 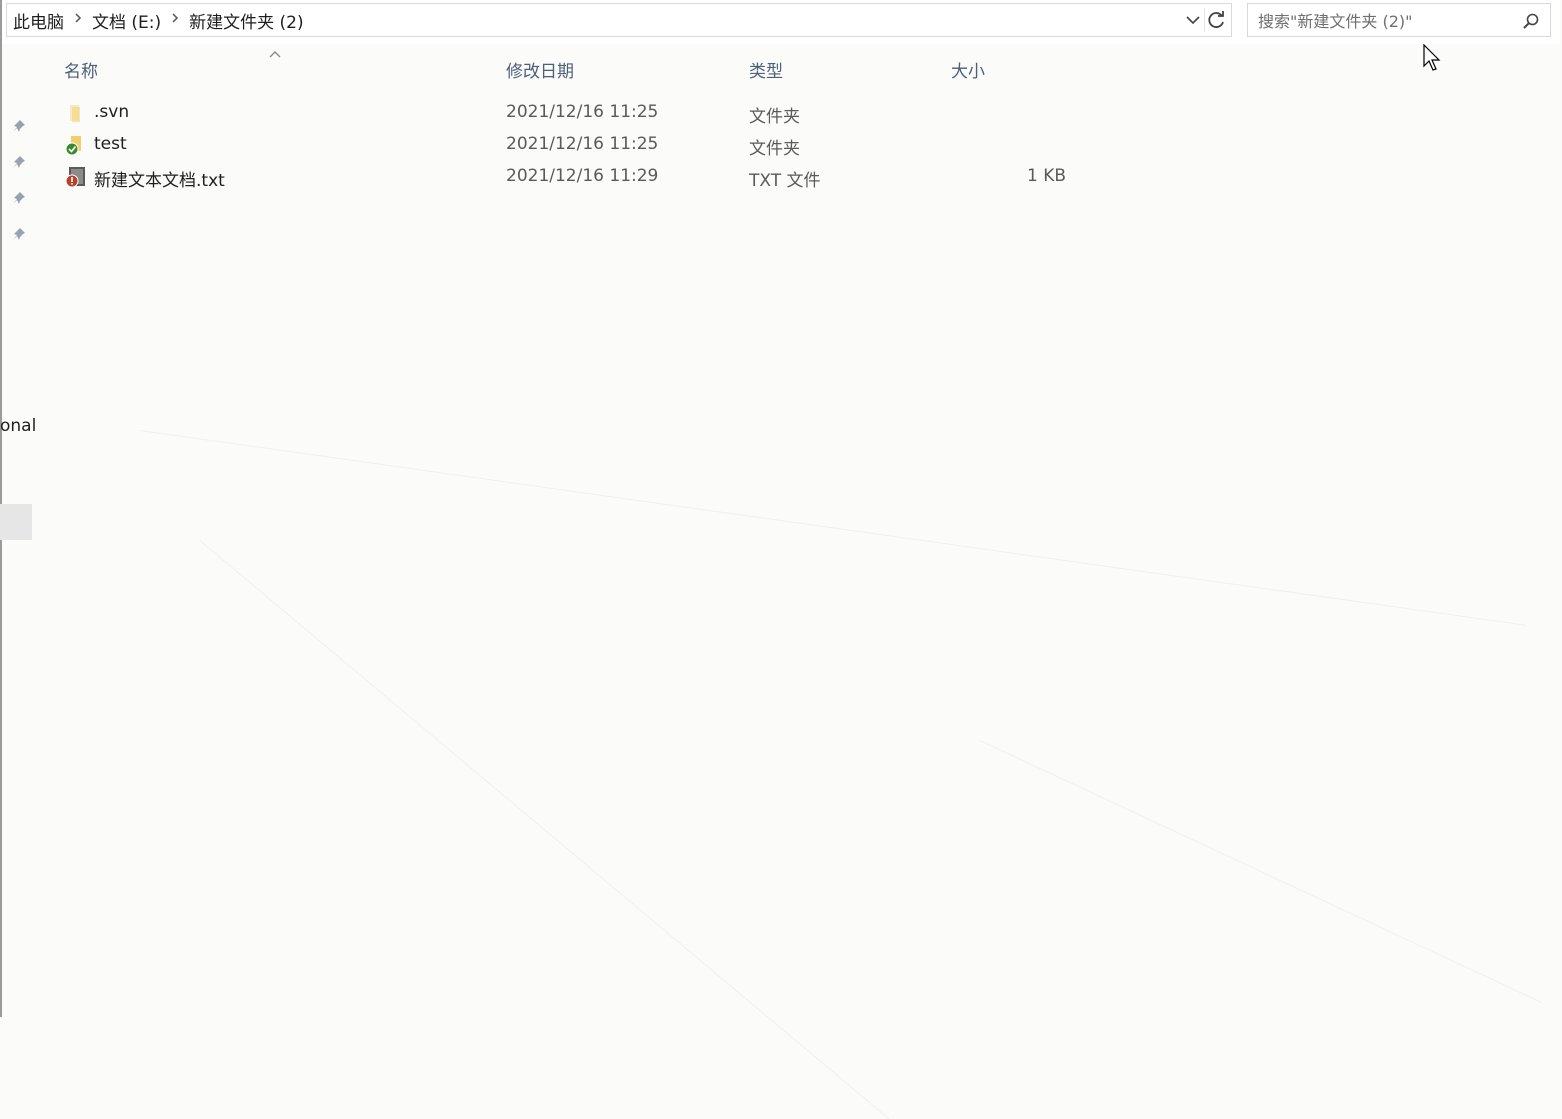 I want to click on file-type: TXT 文件, so click(x=785, y=181).